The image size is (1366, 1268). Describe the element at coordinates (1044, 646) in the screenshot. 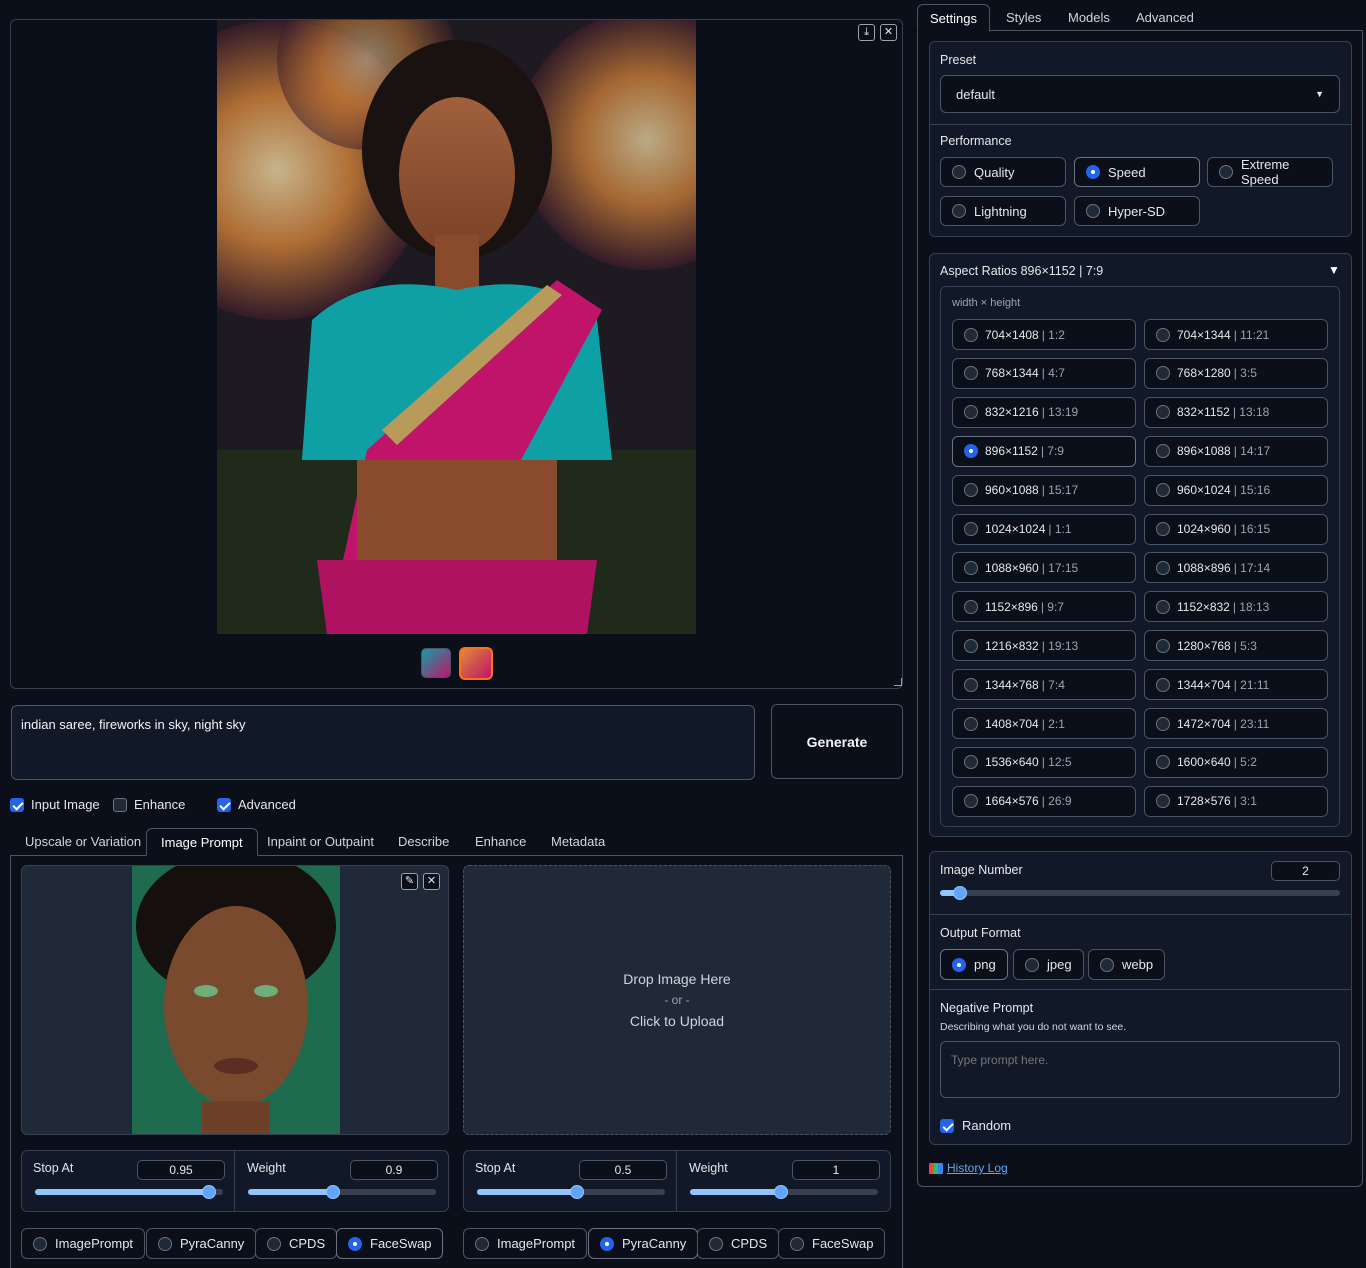

I see `aspect-ratio-option: 1216×832 | 19:13` at that location.